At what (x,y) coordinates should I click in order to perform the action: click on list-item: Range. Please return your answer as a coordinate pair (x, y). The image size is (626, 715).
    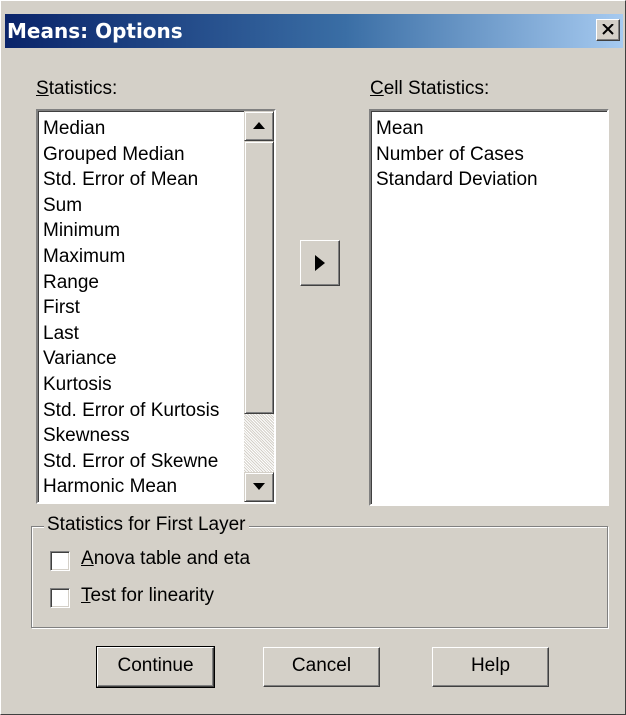
    Looking at the image, I should click on (131, 283).